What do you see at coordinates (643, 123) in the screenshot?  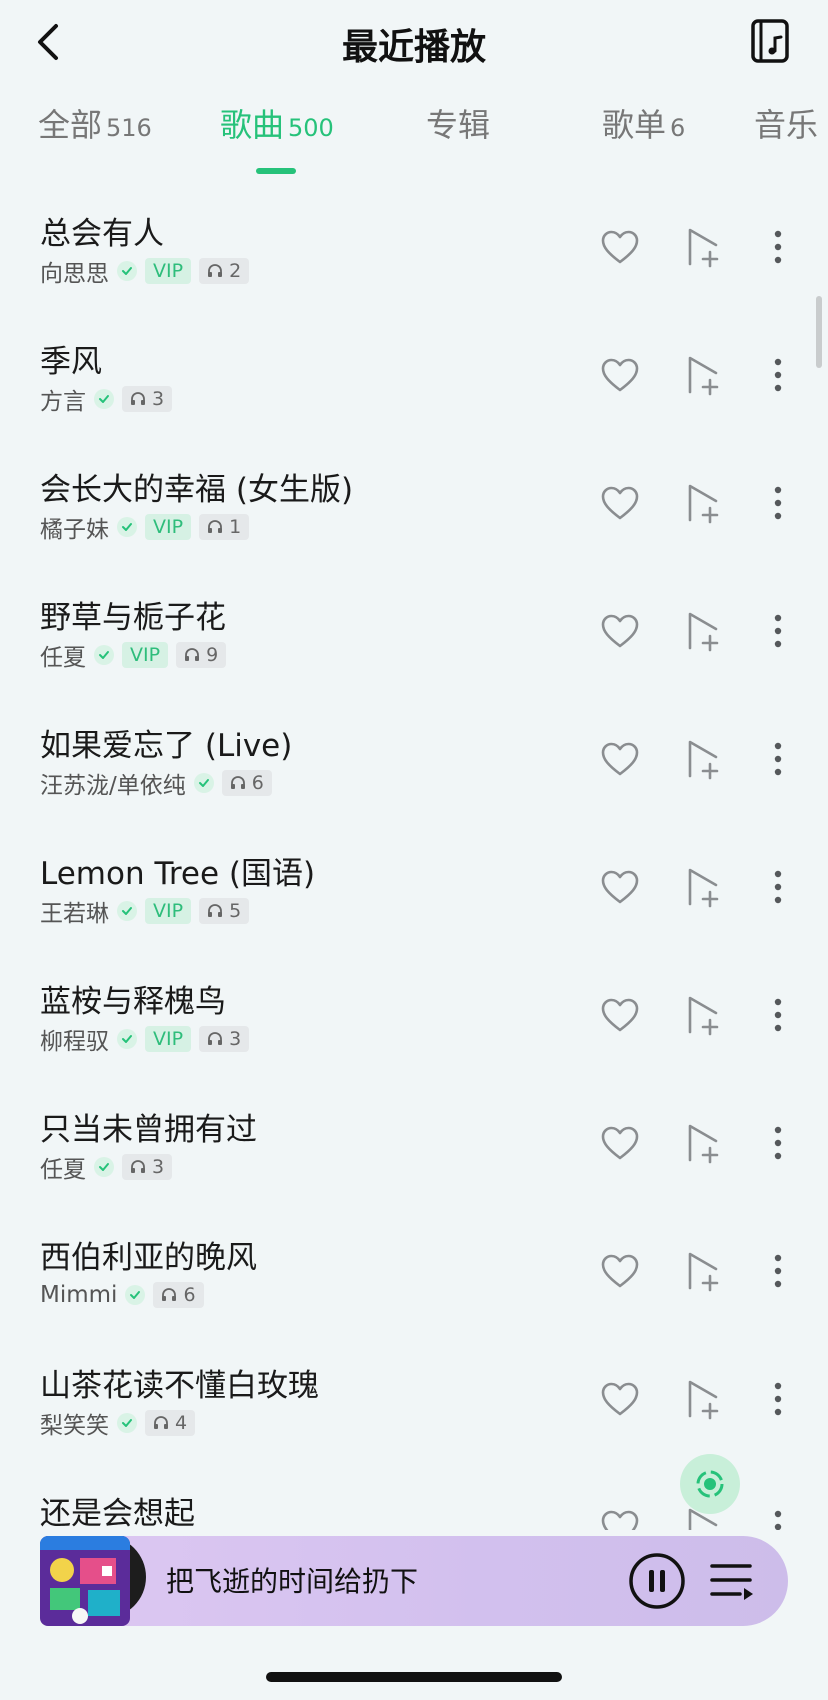 I see `tab-playlists: 歌单 6` at bounding box center [643, 123].